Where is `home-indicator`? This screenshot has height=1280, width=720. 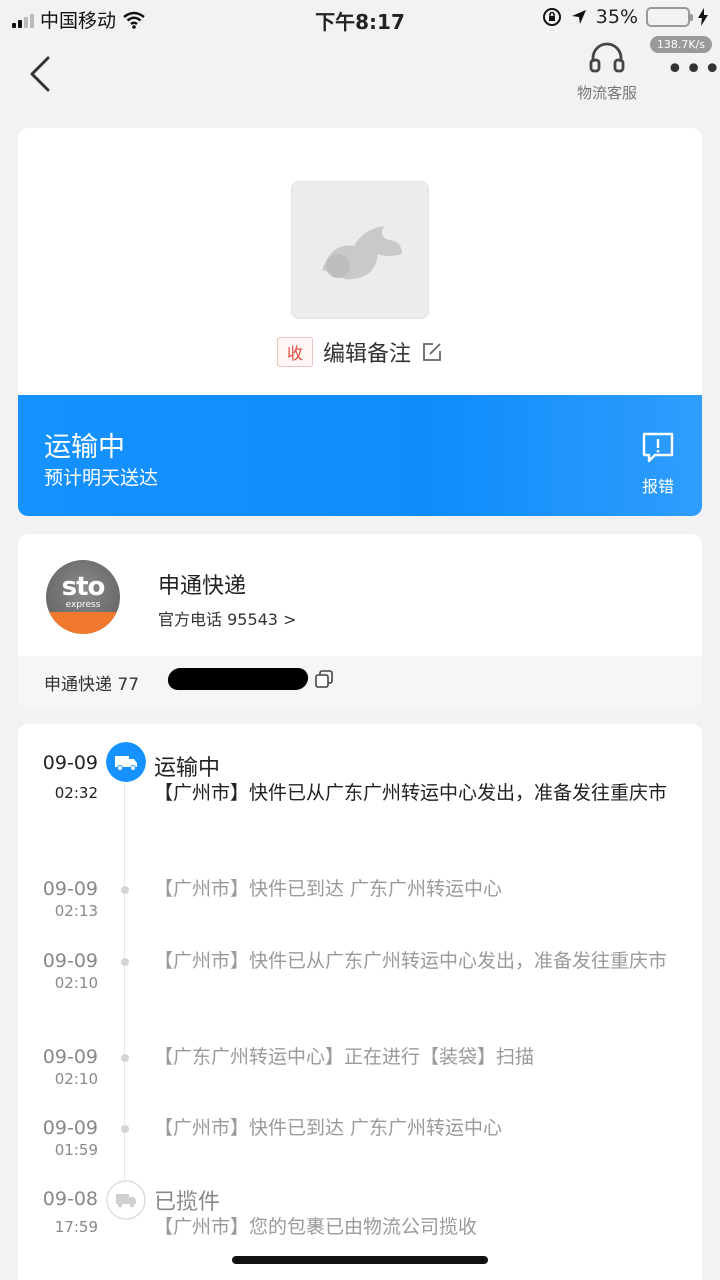 home-indicator is located at coordinates (360, 1260).